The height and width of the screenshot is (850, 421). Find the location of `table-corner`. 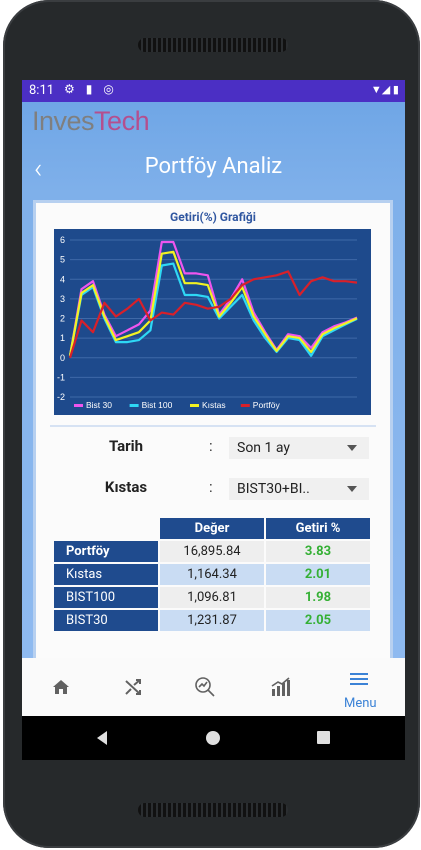

table-corner is located at coordinates (106, 528).